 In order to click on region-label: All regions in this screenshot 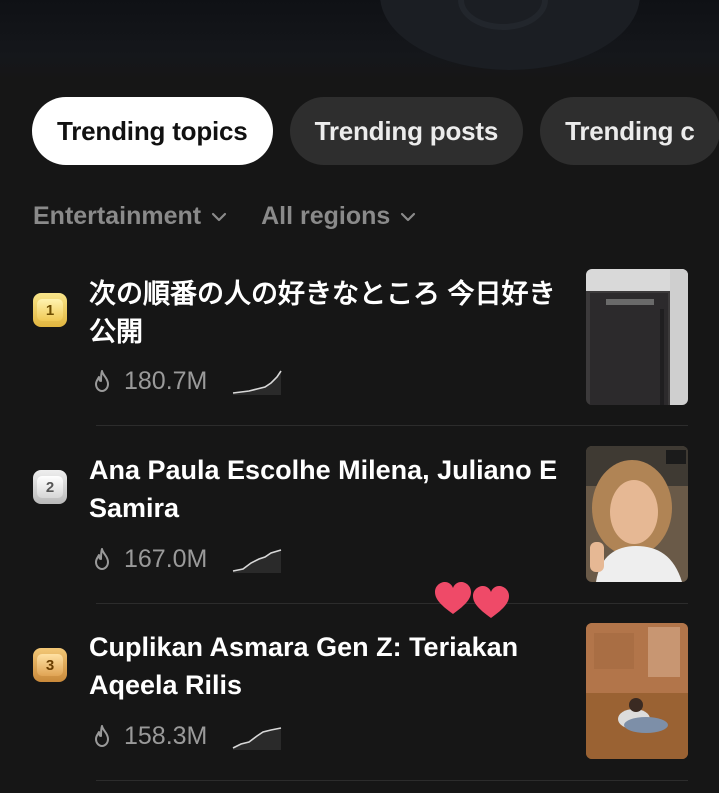, I will do `click(326, 216)`.